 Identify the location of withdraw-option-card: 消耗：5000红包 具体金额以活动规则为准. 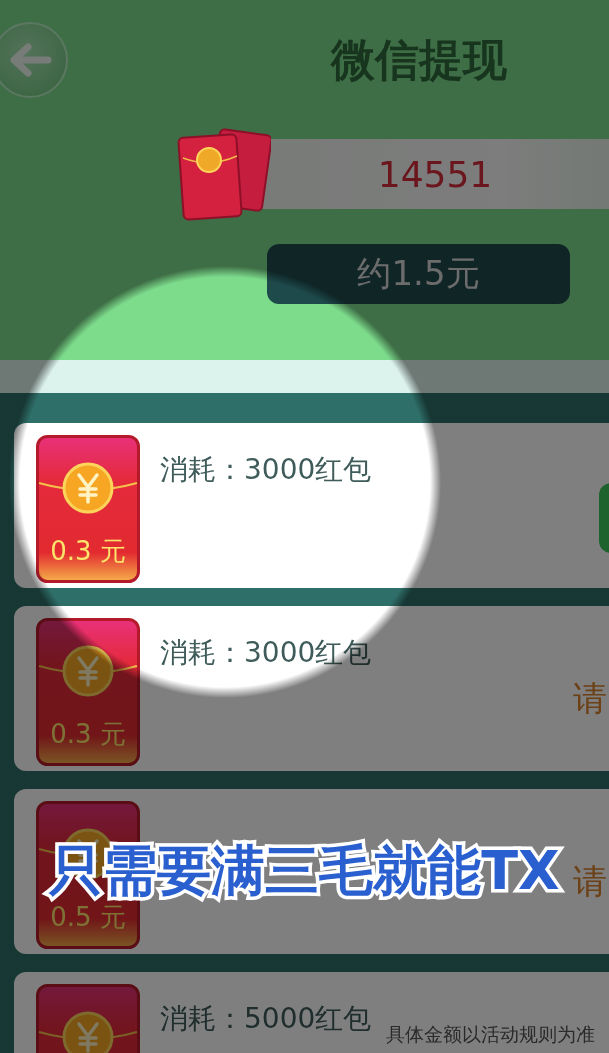
(311, 1012).